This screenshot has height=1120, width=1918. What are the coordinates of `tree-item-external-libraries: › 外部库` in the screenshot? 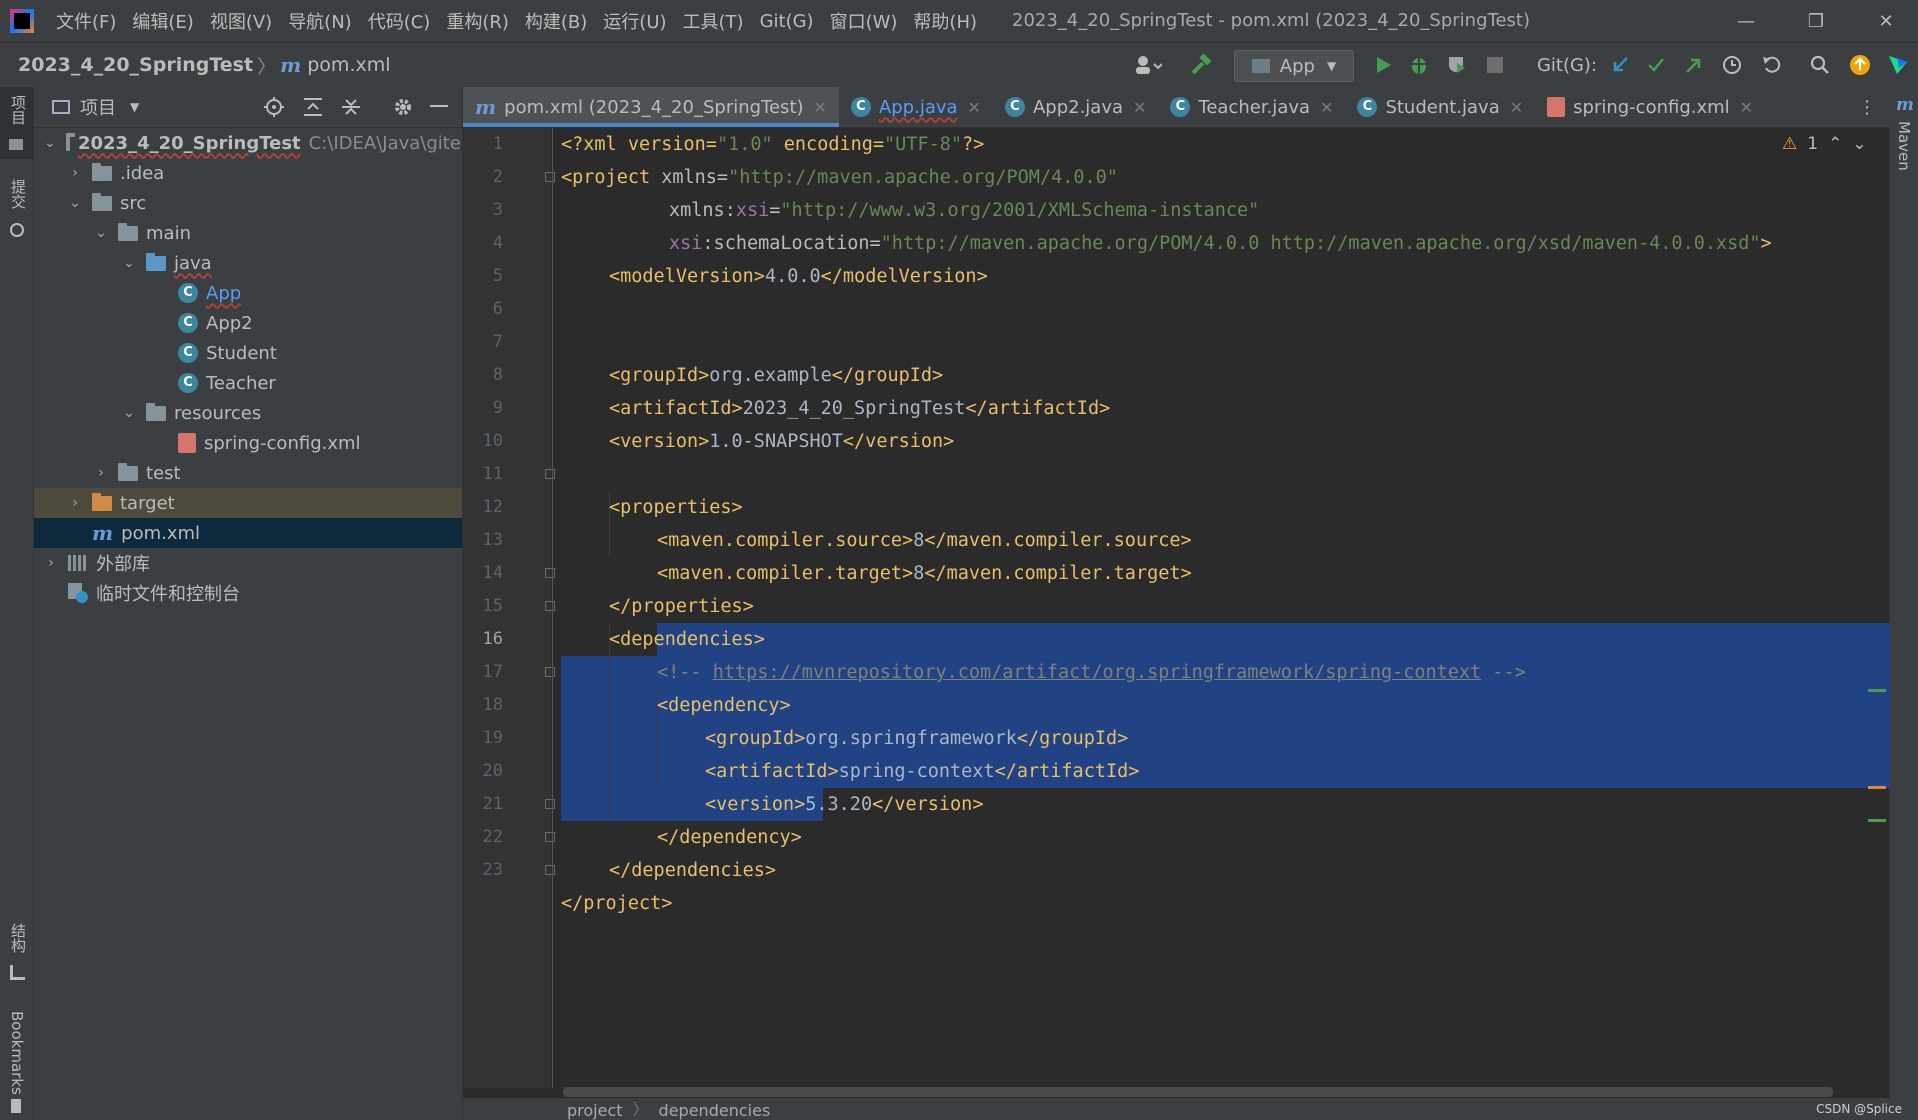 It's located at (253, 563).